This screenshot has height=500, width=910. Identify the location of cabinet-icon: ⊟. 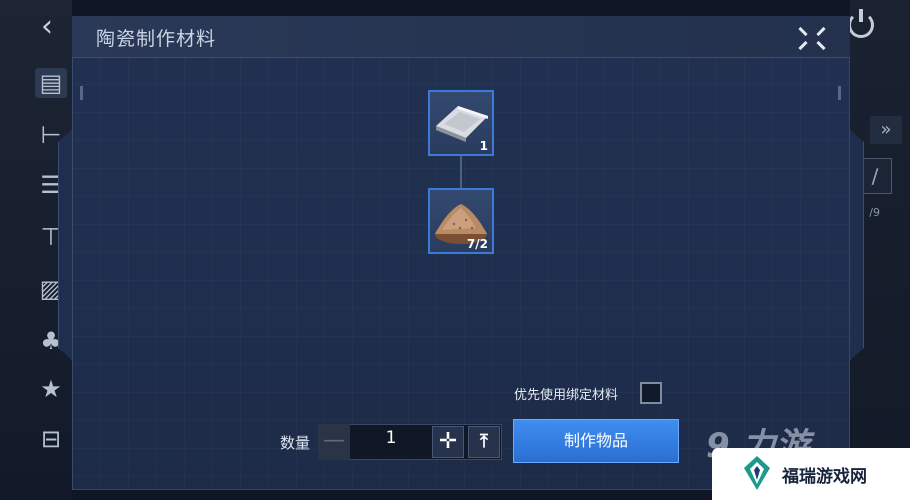
(51, 439).